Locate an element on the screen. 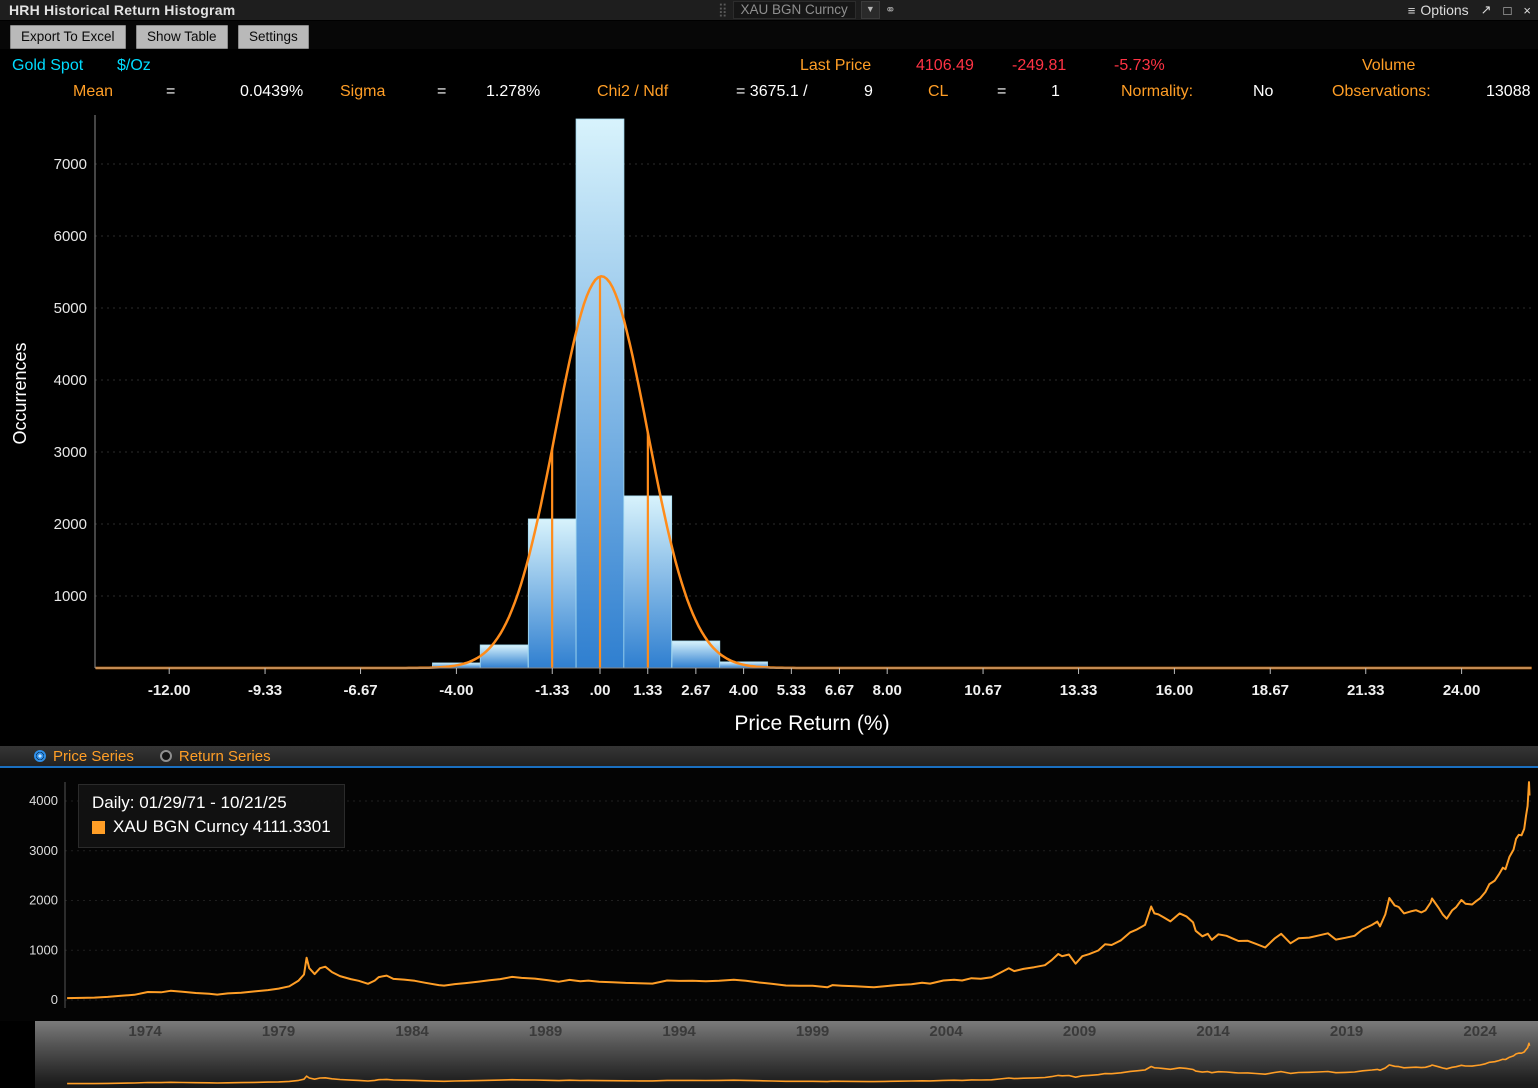 The width and height of the screenshot is (1538, 1088). x-tick-label: 16.00 is located at coordinates (1175, 690).